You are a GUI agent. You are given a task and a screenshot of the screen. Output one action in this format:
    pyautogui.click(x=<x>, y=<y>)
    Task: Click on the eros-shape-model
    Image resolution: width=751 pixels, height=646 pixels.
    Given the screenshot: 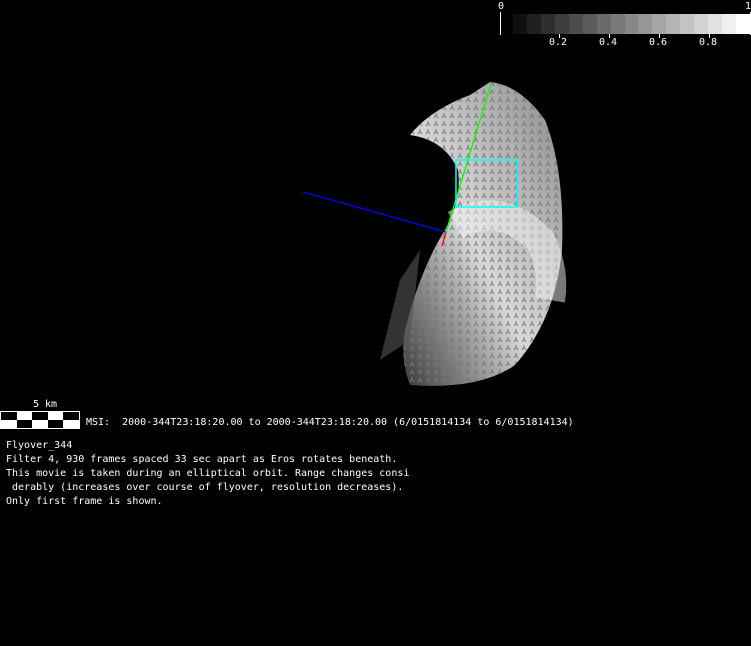 What is the action you would take?
    pyautogui.click(x=473, y=234)
    